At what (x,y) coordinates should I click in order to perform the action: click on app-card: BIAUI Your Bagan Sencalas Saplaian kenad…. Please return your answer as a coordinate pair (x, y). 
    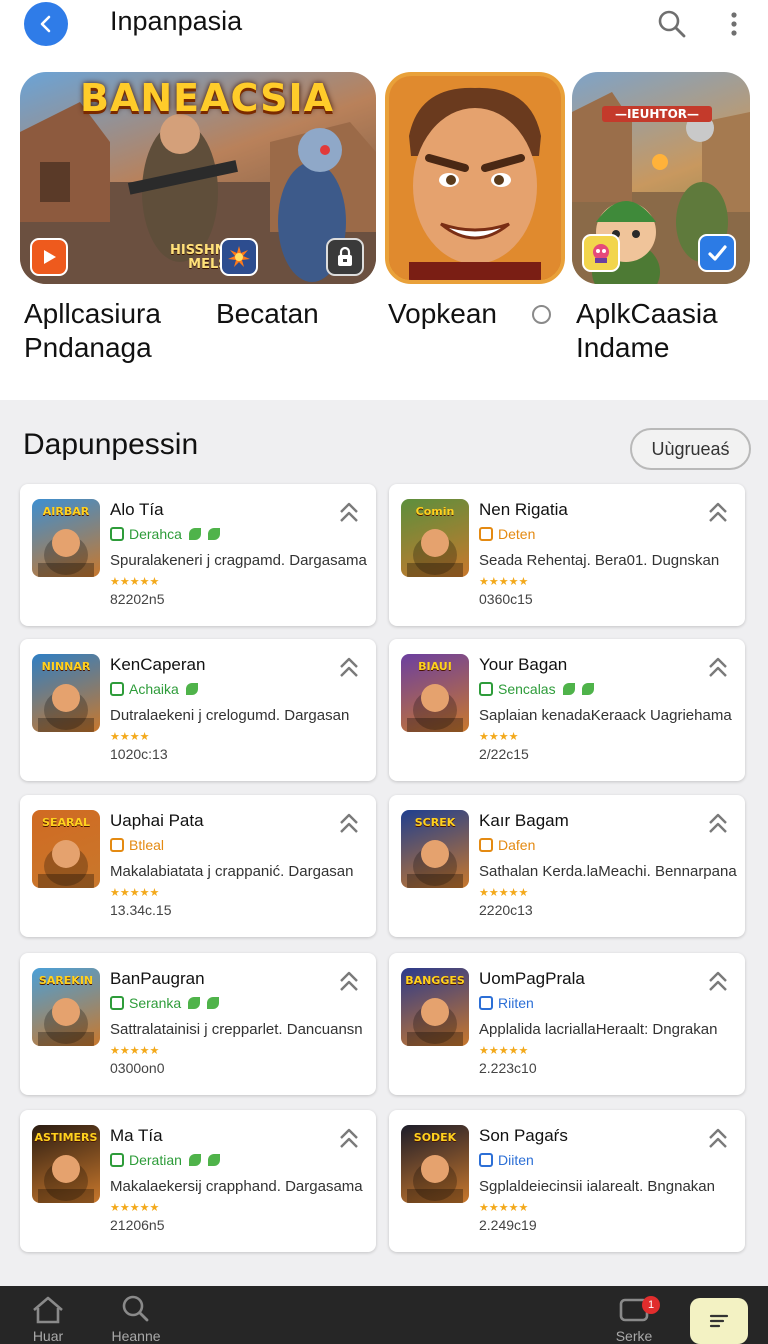
    Looking at the image, I should click on (567, 710).